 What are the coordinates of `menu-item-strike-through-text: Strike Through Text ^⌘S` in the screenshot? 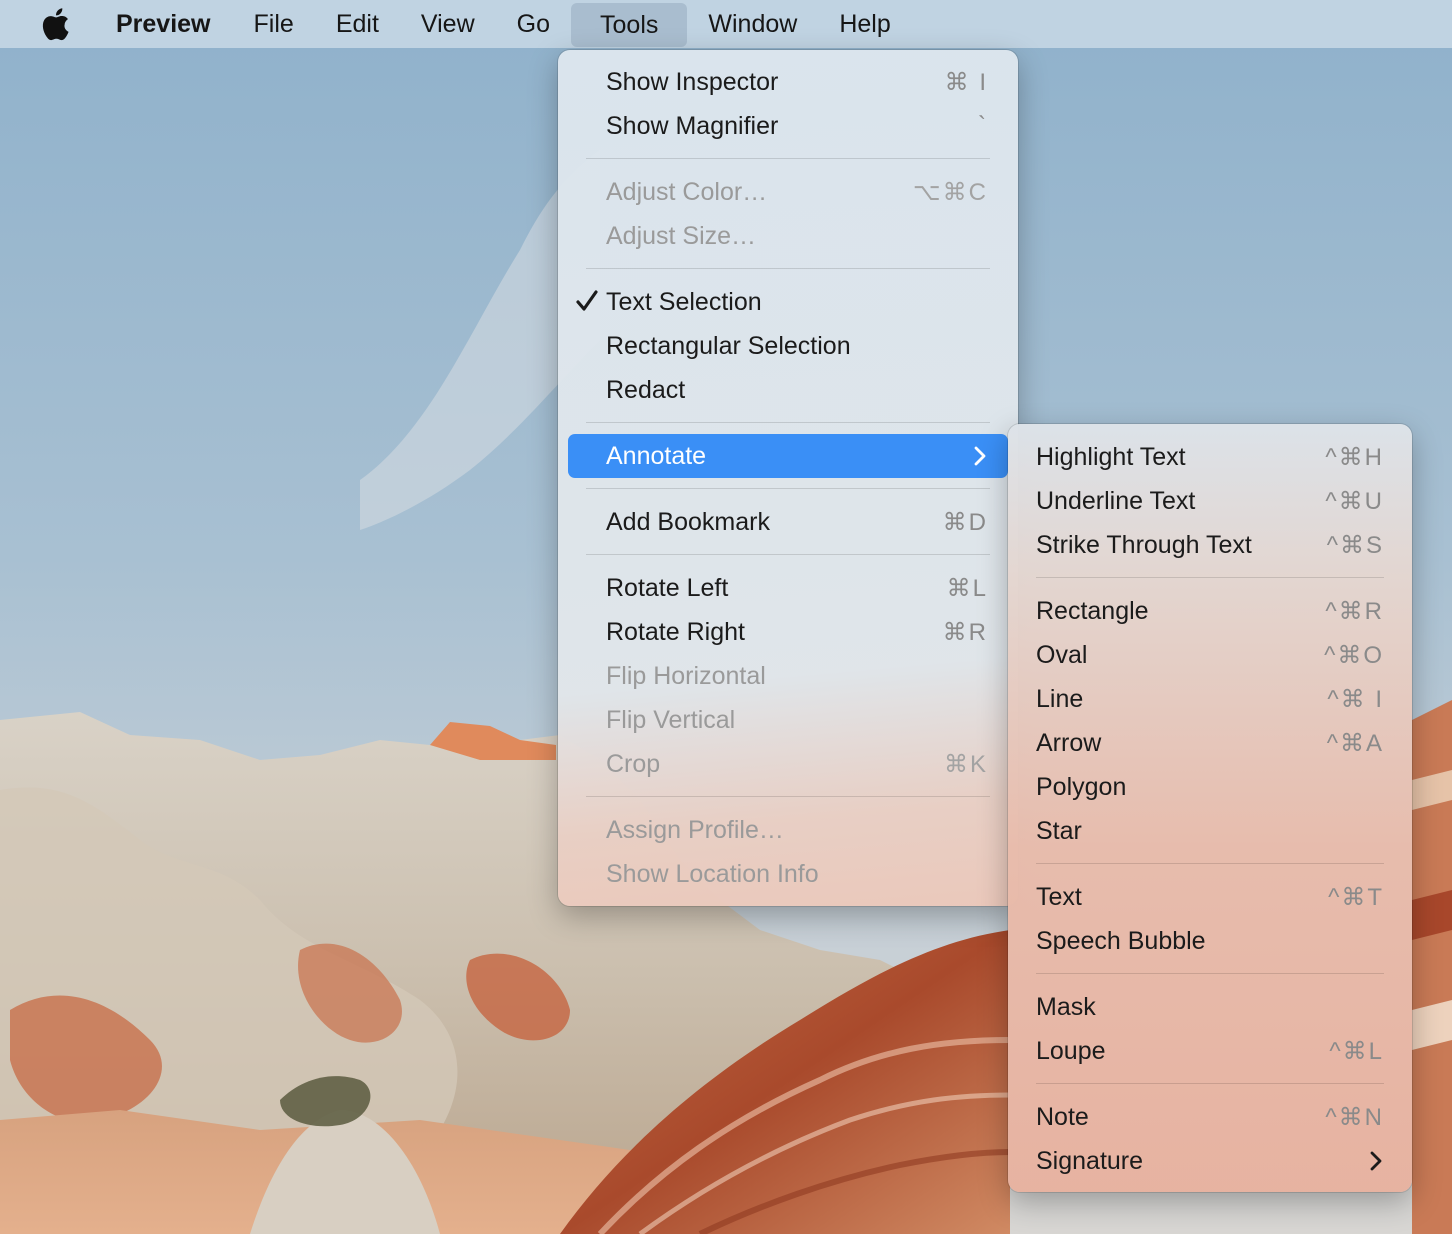 It's located at (1210, 545).